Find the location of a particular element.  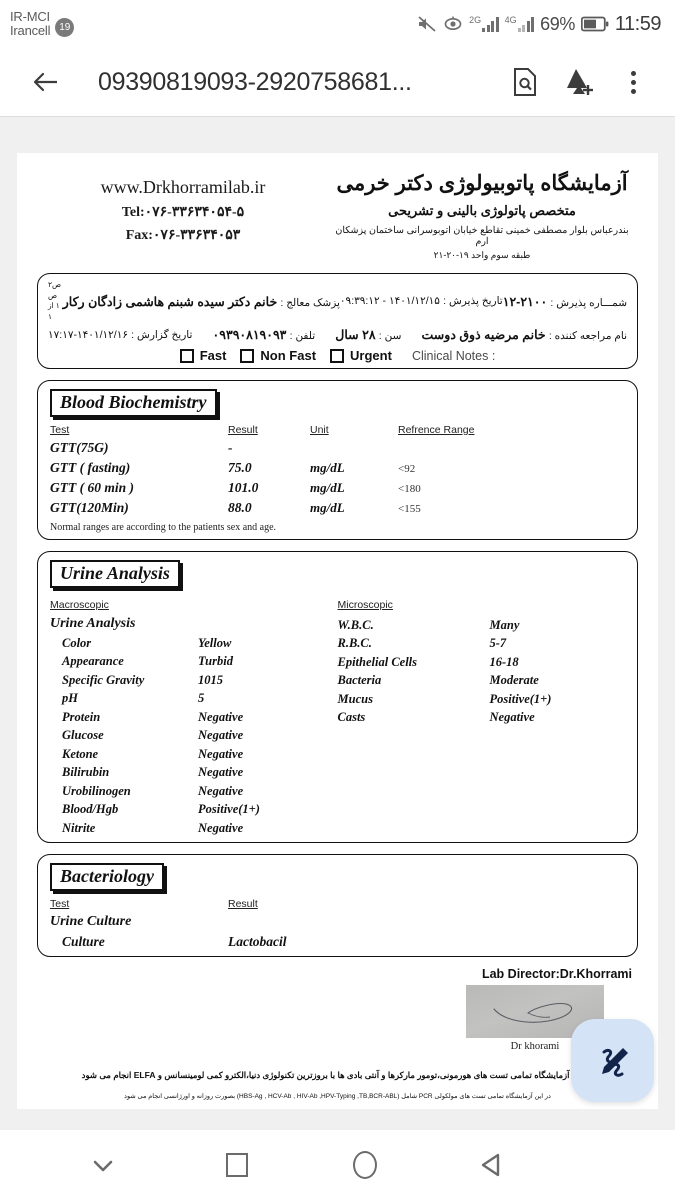

nav-home is located at coordinates (365, 1165).